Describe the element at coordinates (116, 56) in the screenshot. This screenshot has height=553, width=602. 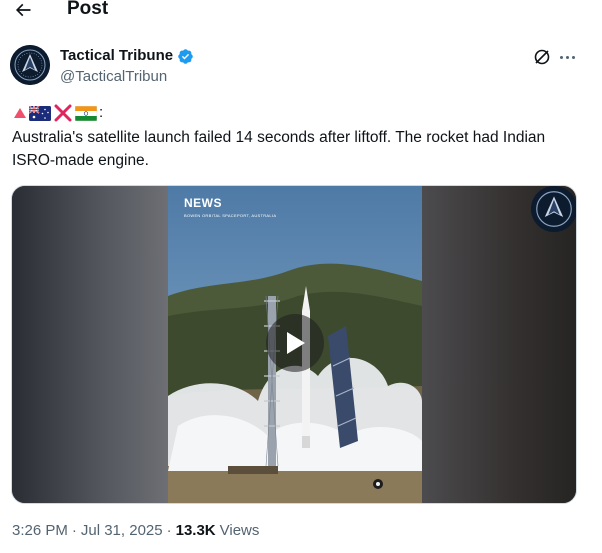
I see `author-display-name: Tactical Tribune` at that location.